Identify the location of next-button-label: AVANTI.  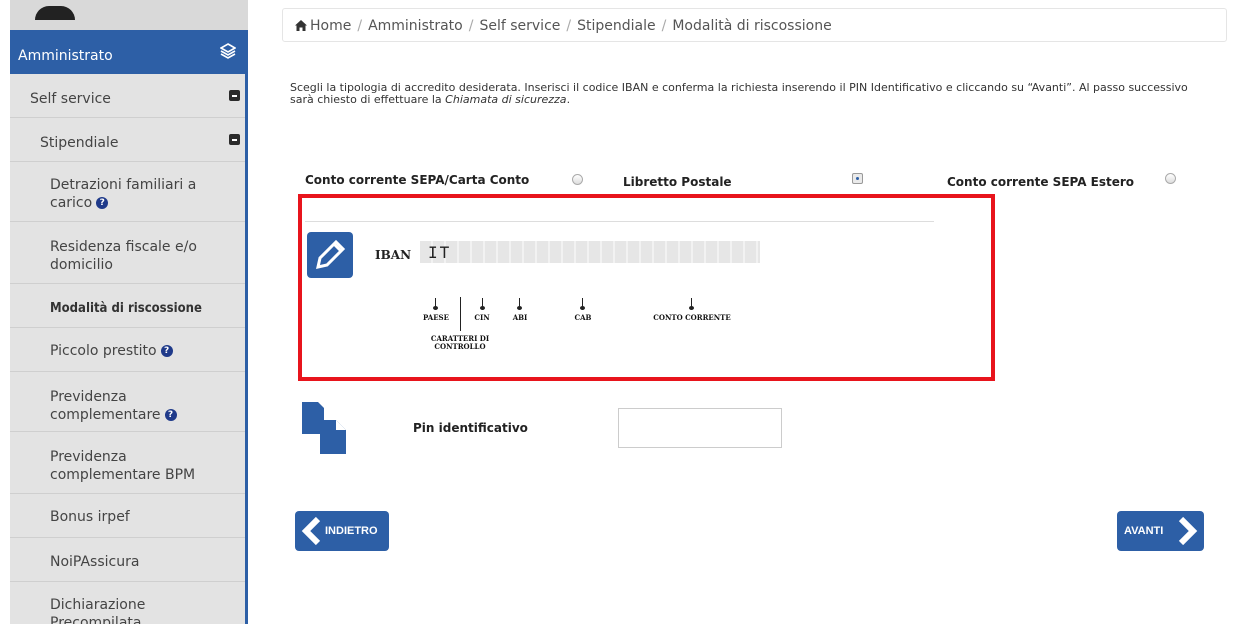
(1144, 531).